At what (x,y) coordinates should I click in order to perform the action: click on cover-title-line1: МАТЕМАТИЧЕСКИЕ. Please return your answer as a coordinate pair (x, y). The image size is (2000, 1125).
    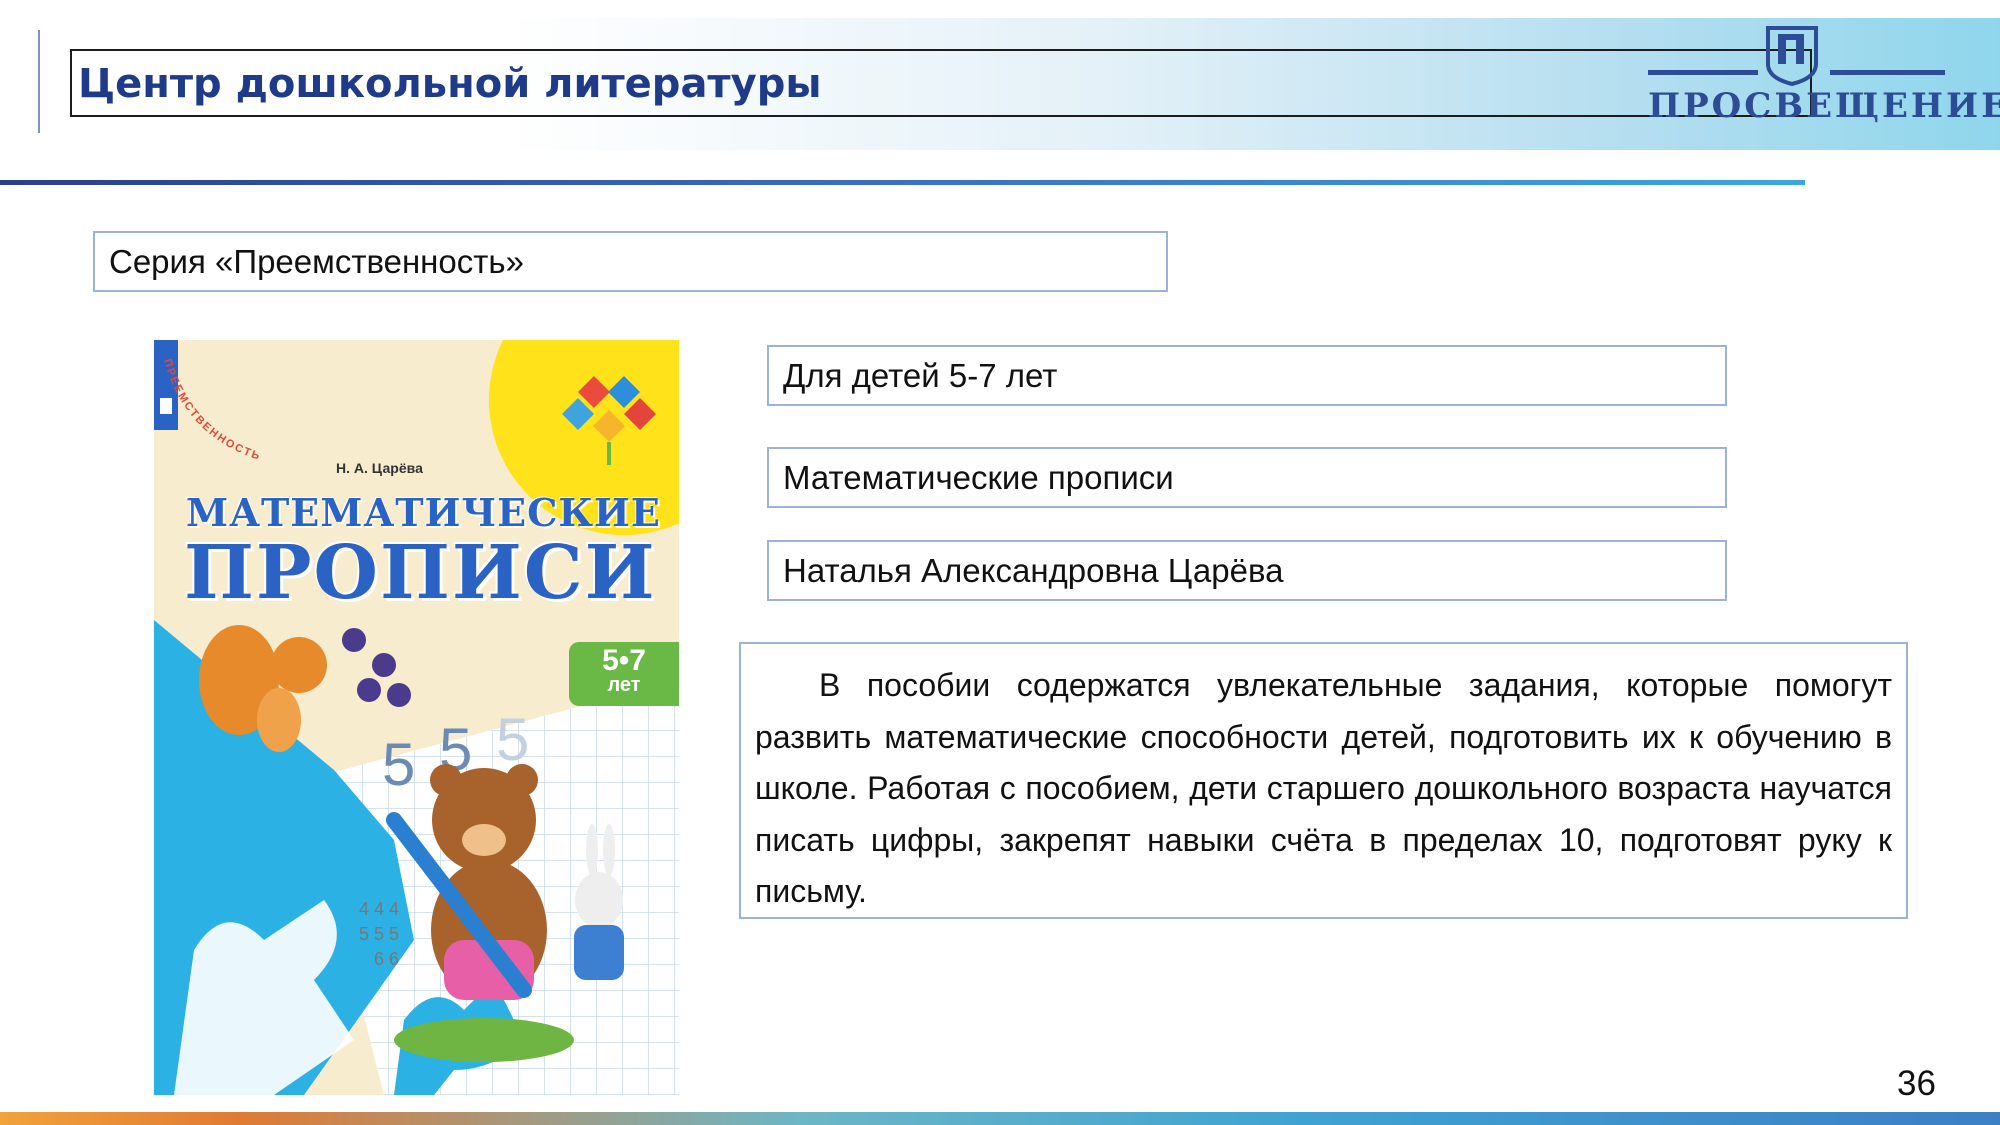
    Looking at the image, I should click on (423, 512).